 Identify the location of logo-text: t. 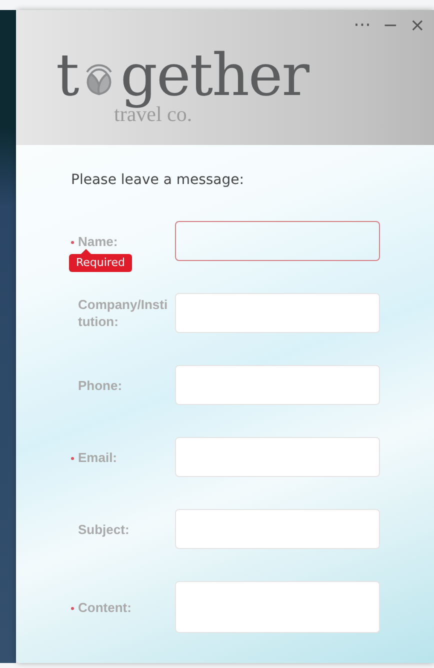
(67, 75).